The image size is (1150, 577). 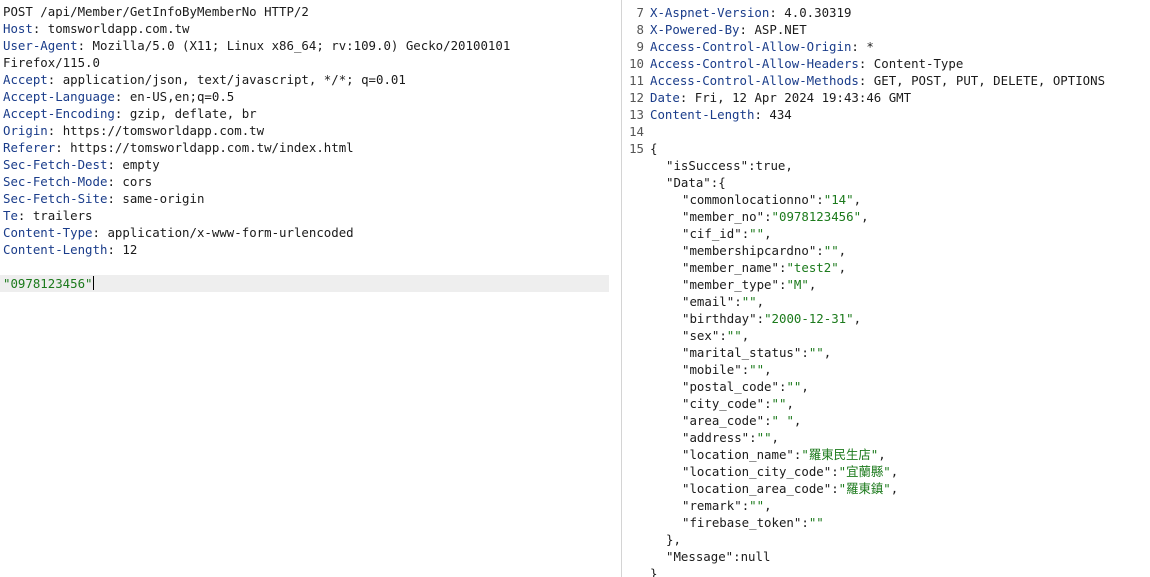 What do you see at coordinates (838, 199) in the screenshot?
I see `json-value: "14"` at bounding box center [838, 199].